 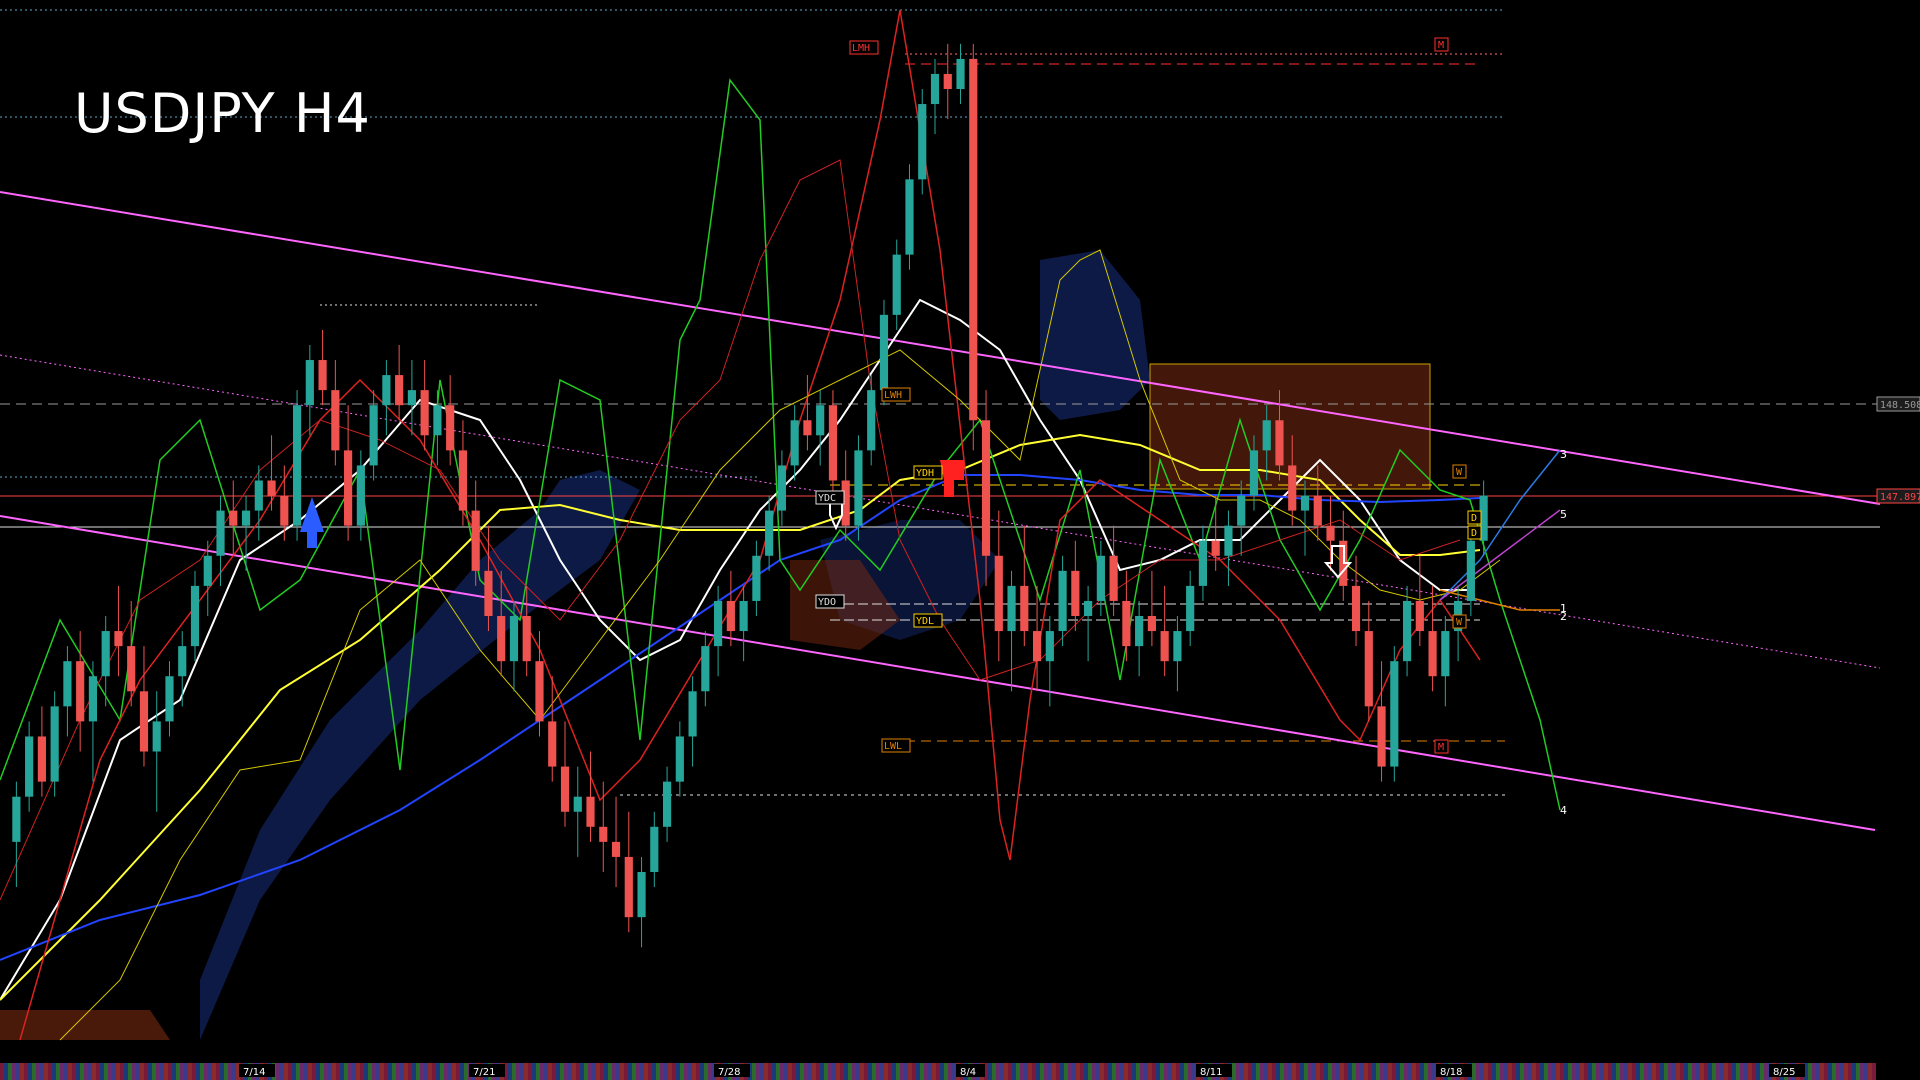 I want to click on projection-label-4: 4, so click(x=1563, y=810).